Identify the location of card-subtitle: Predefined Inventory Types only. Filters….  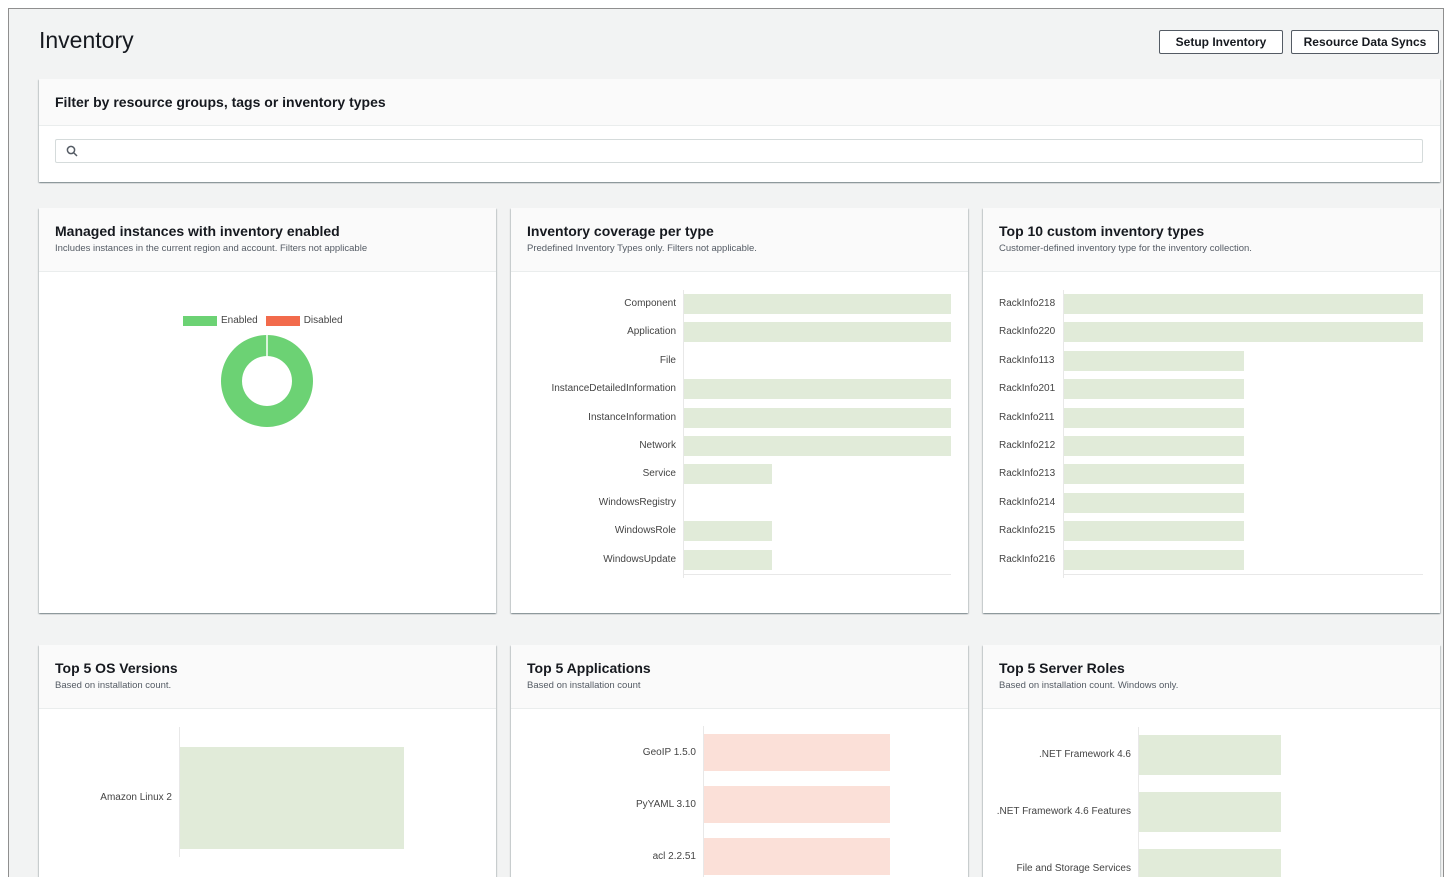
(642, 248).